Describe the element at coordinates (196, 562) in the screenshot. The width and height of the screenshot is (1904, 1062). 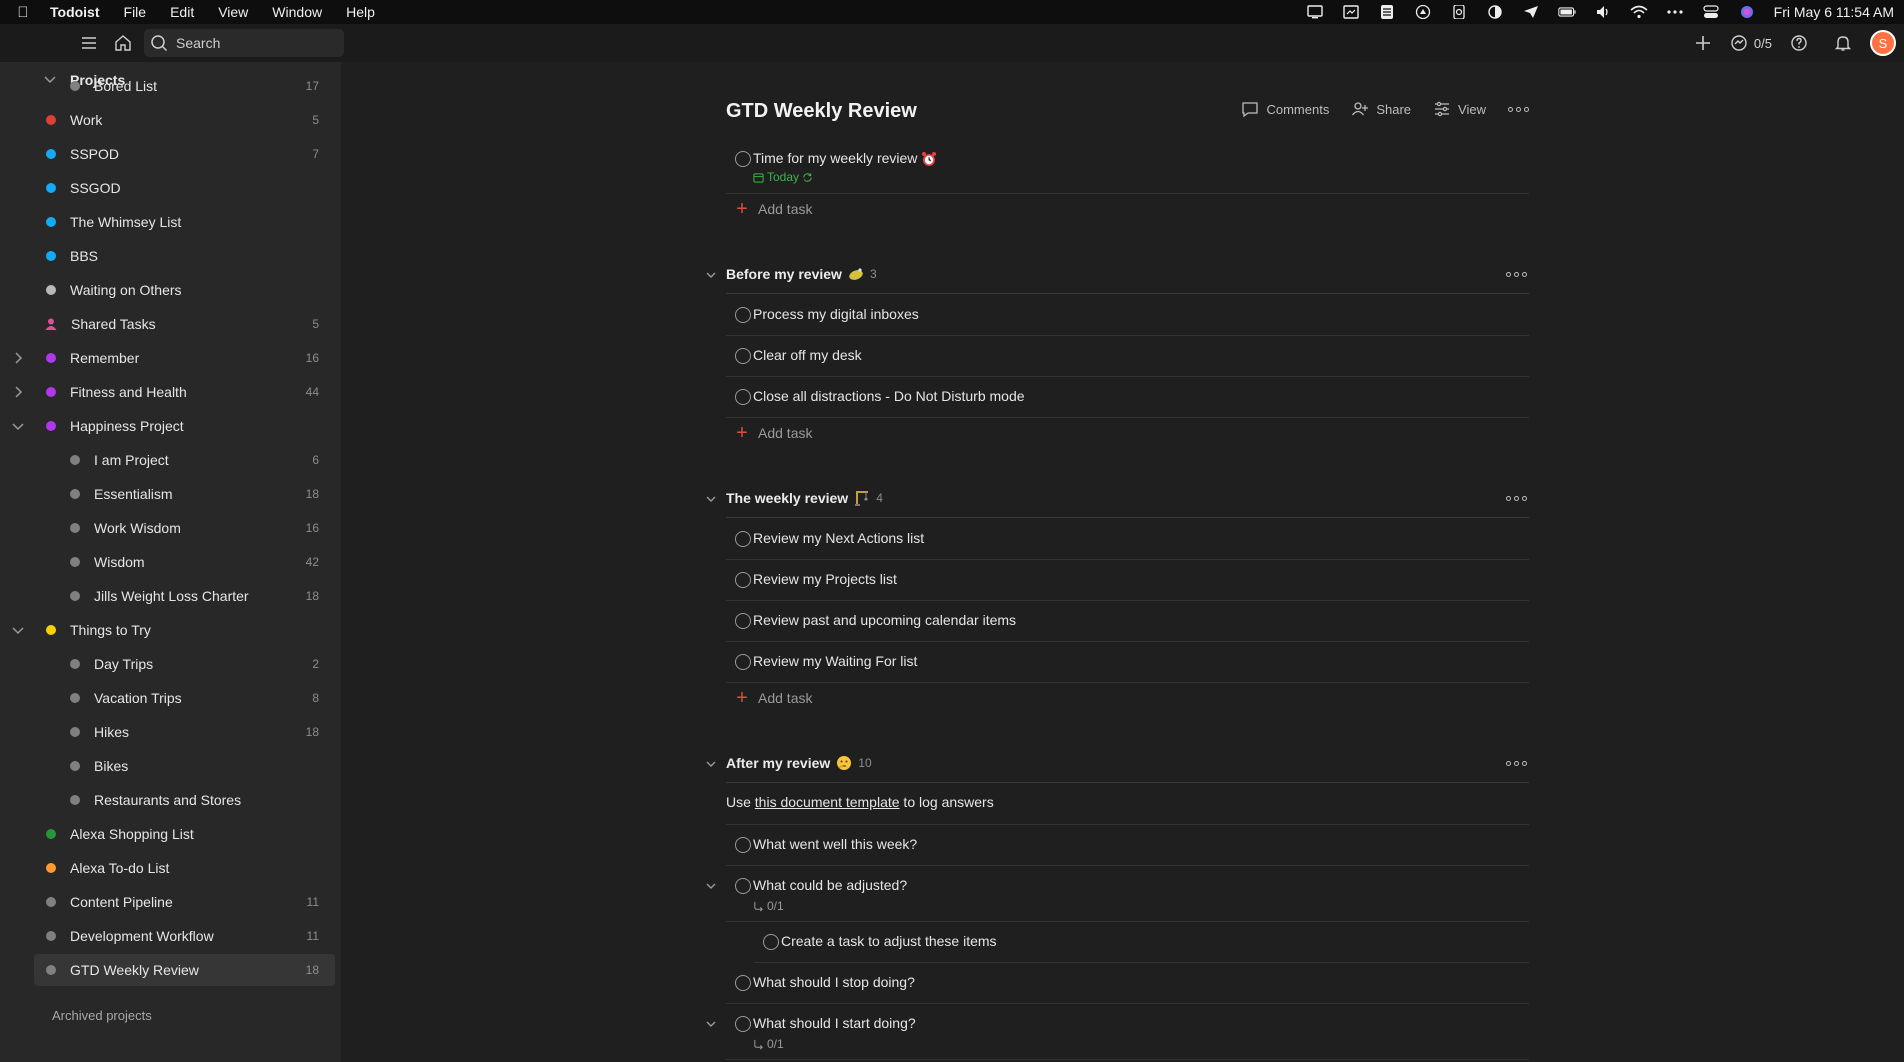
I see `sidebar-project-item: Wisdom 42` at that location.